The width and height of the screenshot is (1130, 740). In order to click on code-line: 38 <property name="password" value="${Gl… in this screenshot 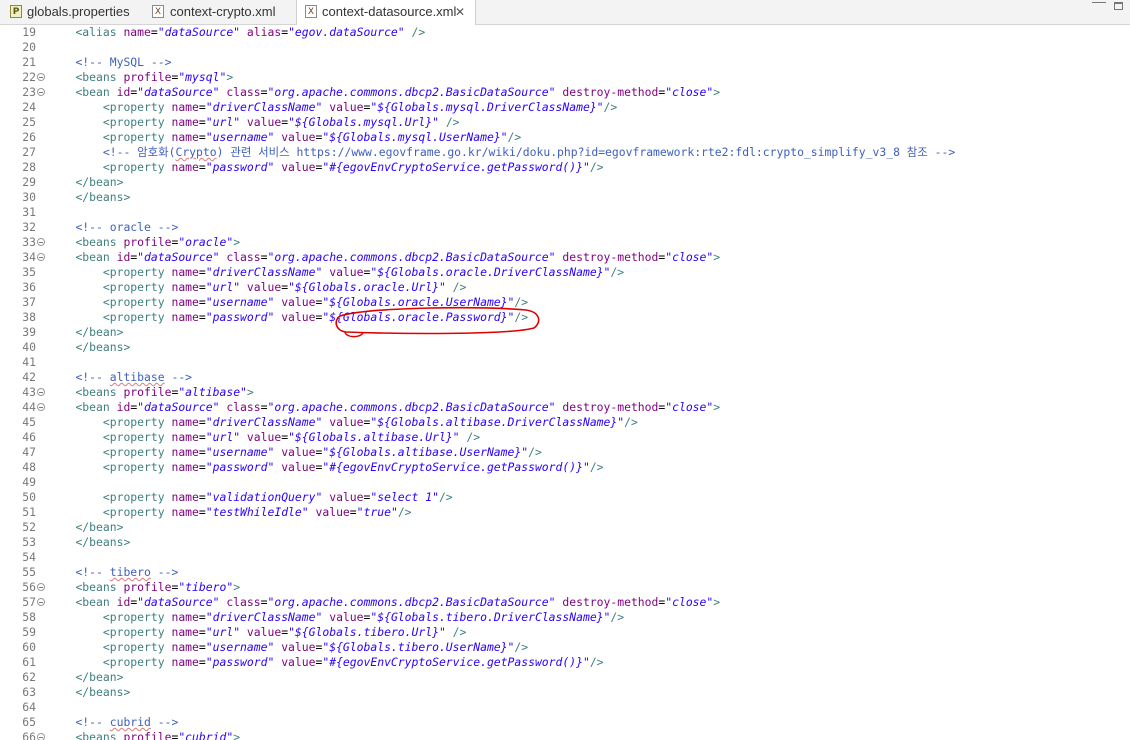, I will do `click(565, 317)`.